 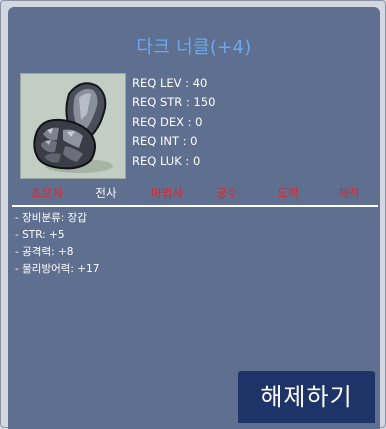 What do you see at coordinates (170, 83) in the screenshot?
I see `req-level: REQ LEV : 40` at bounding box center [170, 83].